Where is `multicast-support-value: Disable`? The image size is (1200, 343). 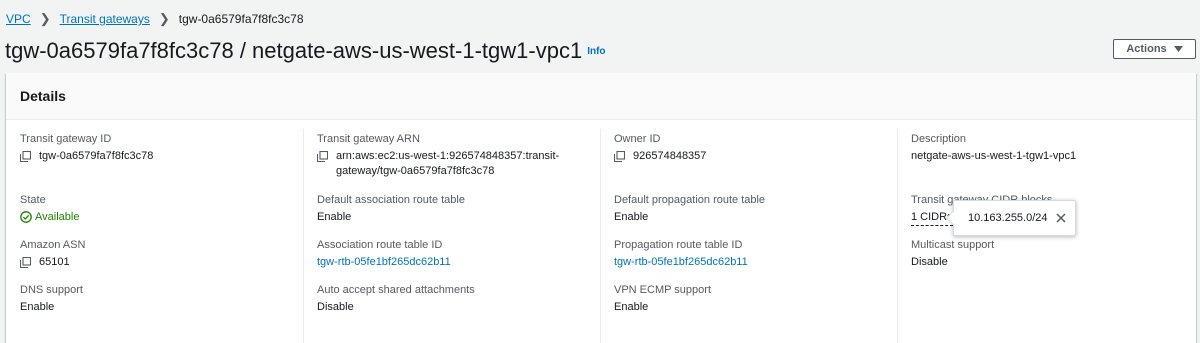
multicast-support-value: Disable is located at coordinates (929, 262).